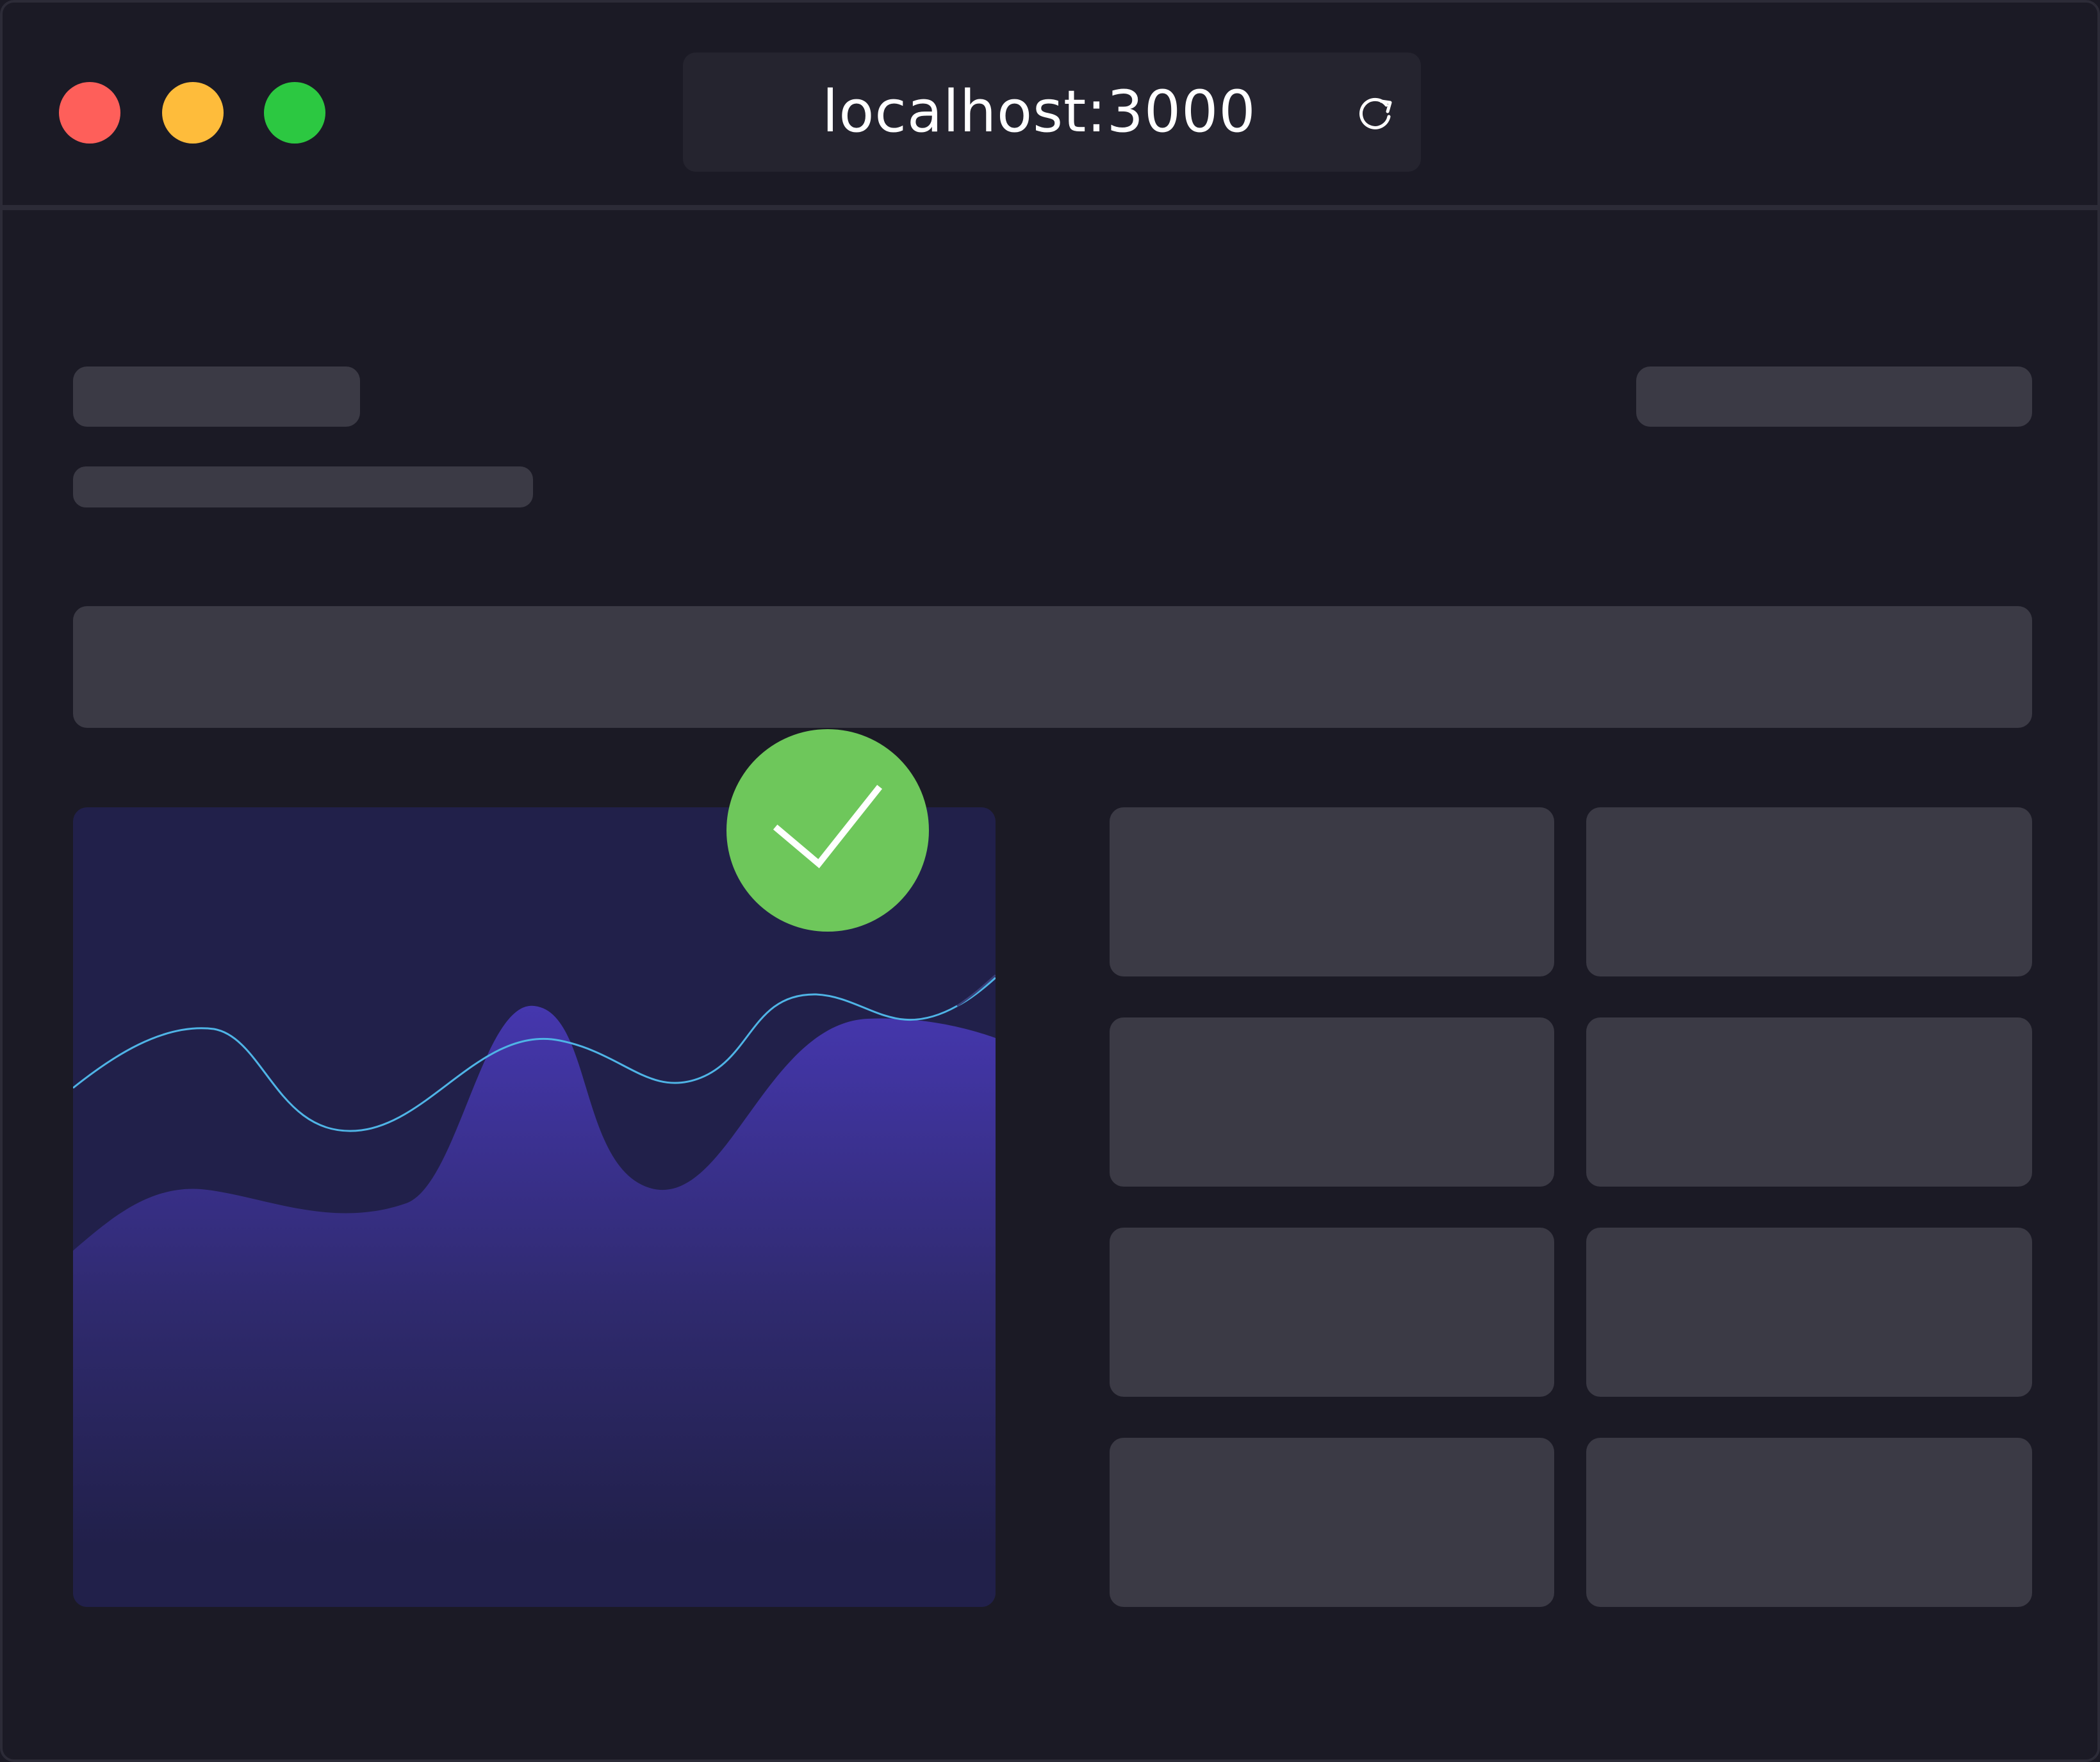  Describe the element at coordinates (976, 990) in the screenshot. I see `trend-line-fade` at that location.